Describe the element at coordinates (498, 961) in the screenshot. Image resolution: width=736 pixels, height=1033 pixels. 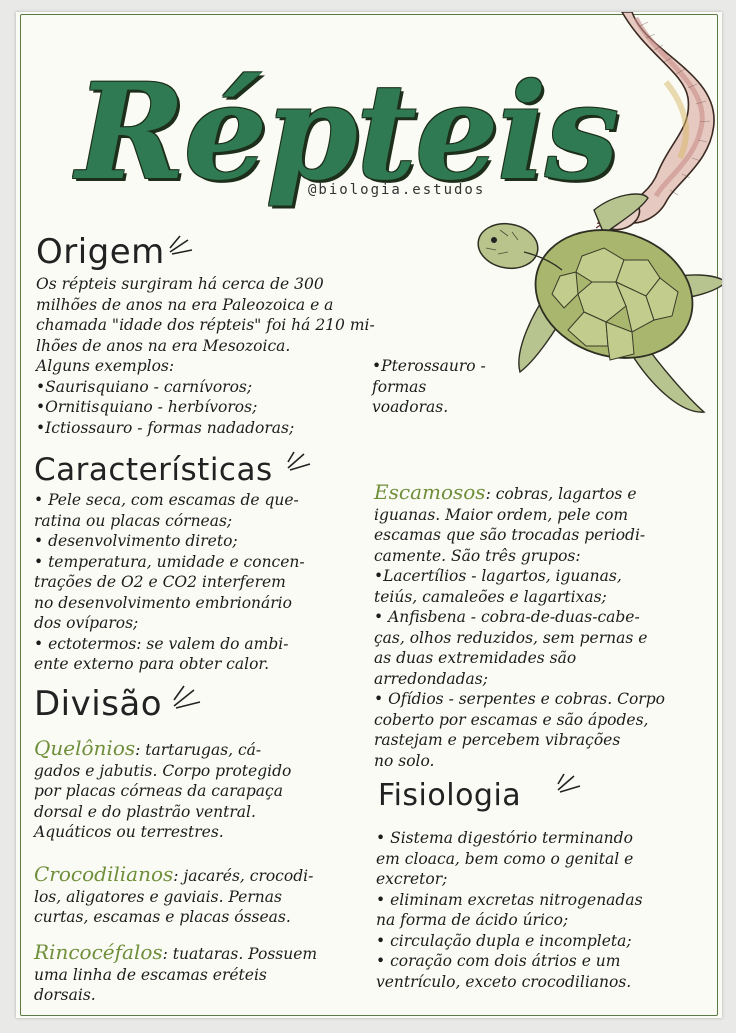
I see `fisiologia-line: • coração com dois átrios e um` at that location.